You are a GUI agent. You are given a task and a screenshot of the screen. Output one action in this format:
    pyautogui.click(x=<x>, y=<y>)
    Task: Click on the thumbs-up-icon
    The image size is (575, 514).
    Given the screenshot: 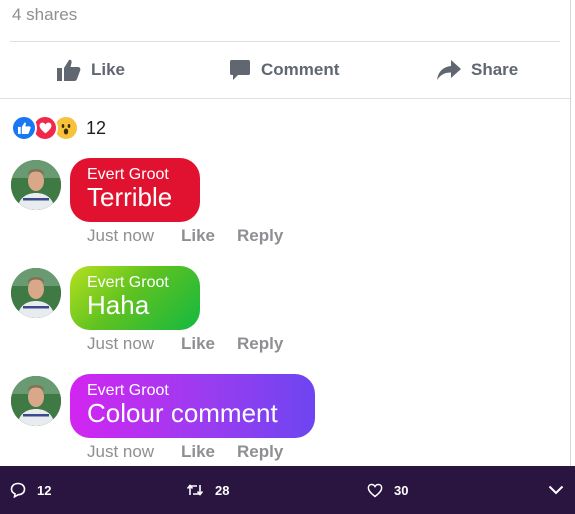 What is the action you would take?
    pyautogui.click(x=69, y=70)
    